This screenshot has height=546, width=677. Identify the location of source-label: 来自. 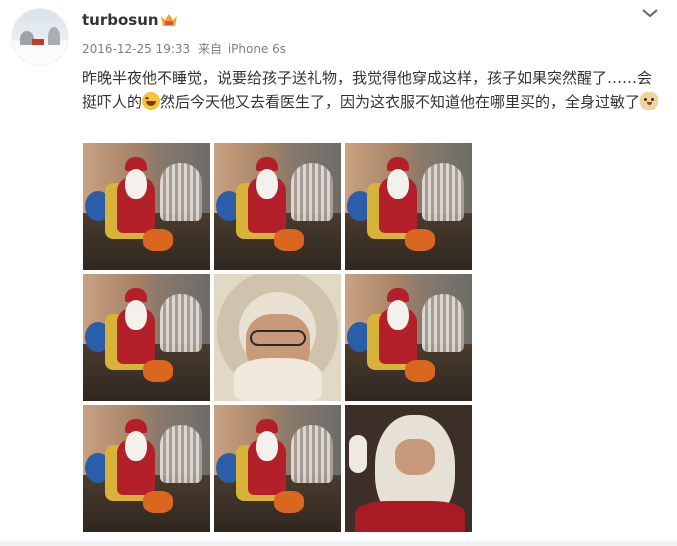
(209, 49).